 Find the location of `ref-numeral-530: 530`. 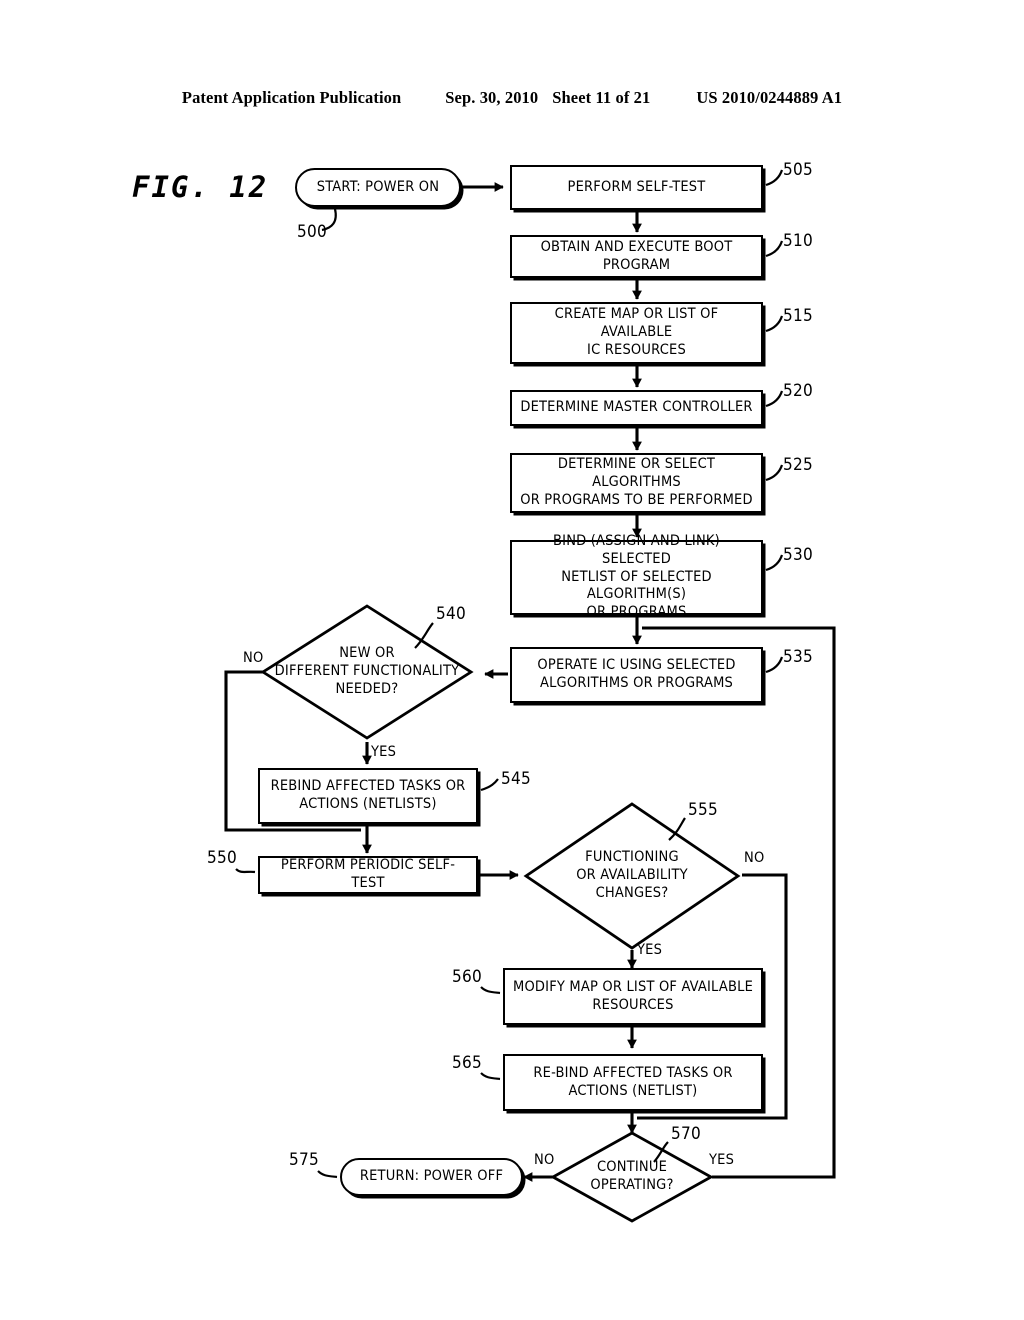

ref-numeral-530: 530 is located at coordinates (798, 555).